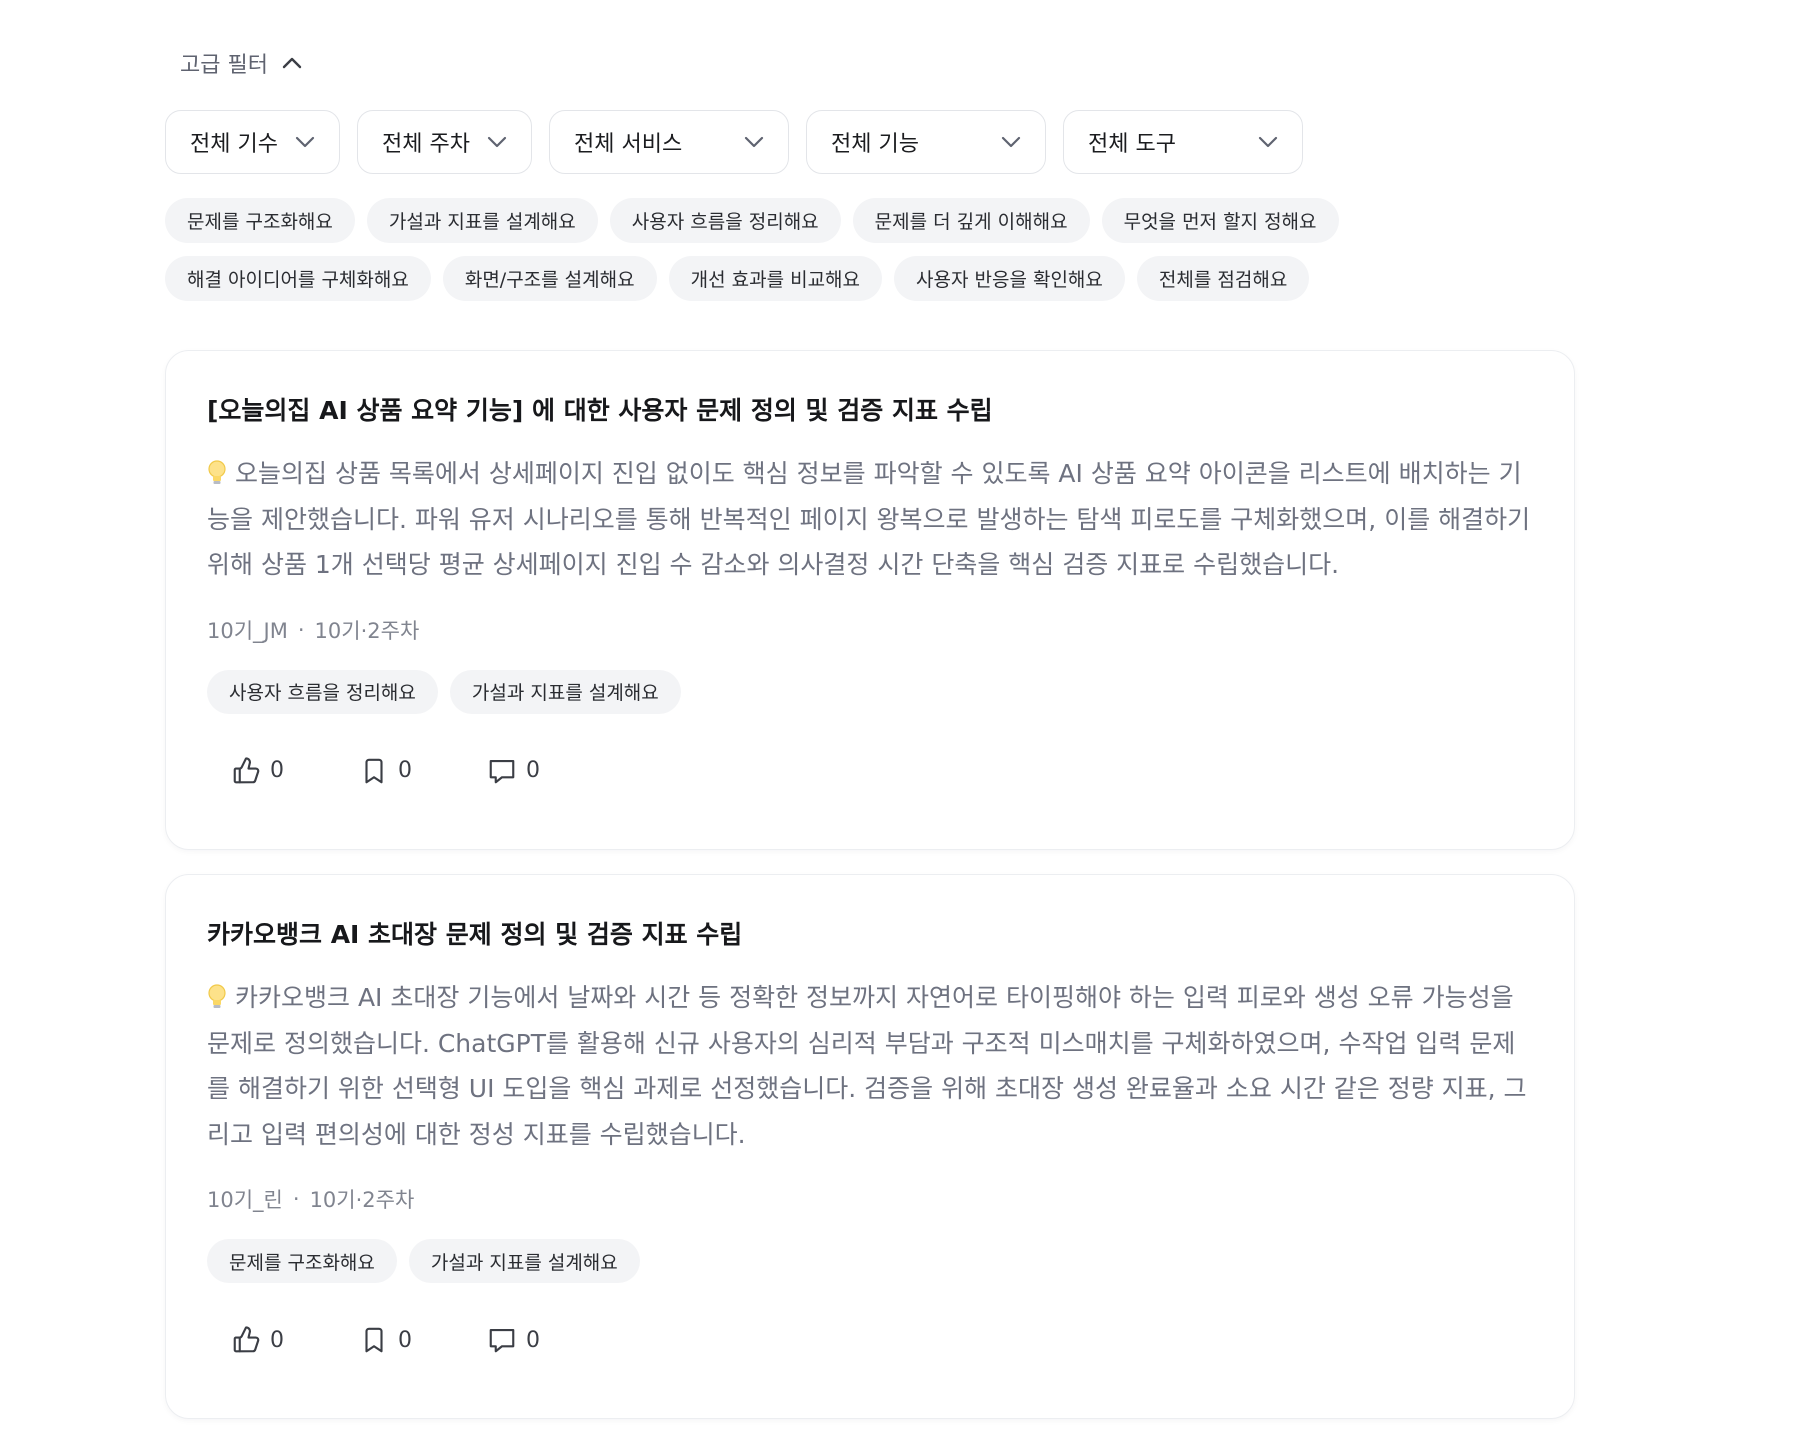  What do you see at coordinates (245, 1200) in the screenshot?
I see `post-author: 10기_린` at bounding box center [245, 1200].